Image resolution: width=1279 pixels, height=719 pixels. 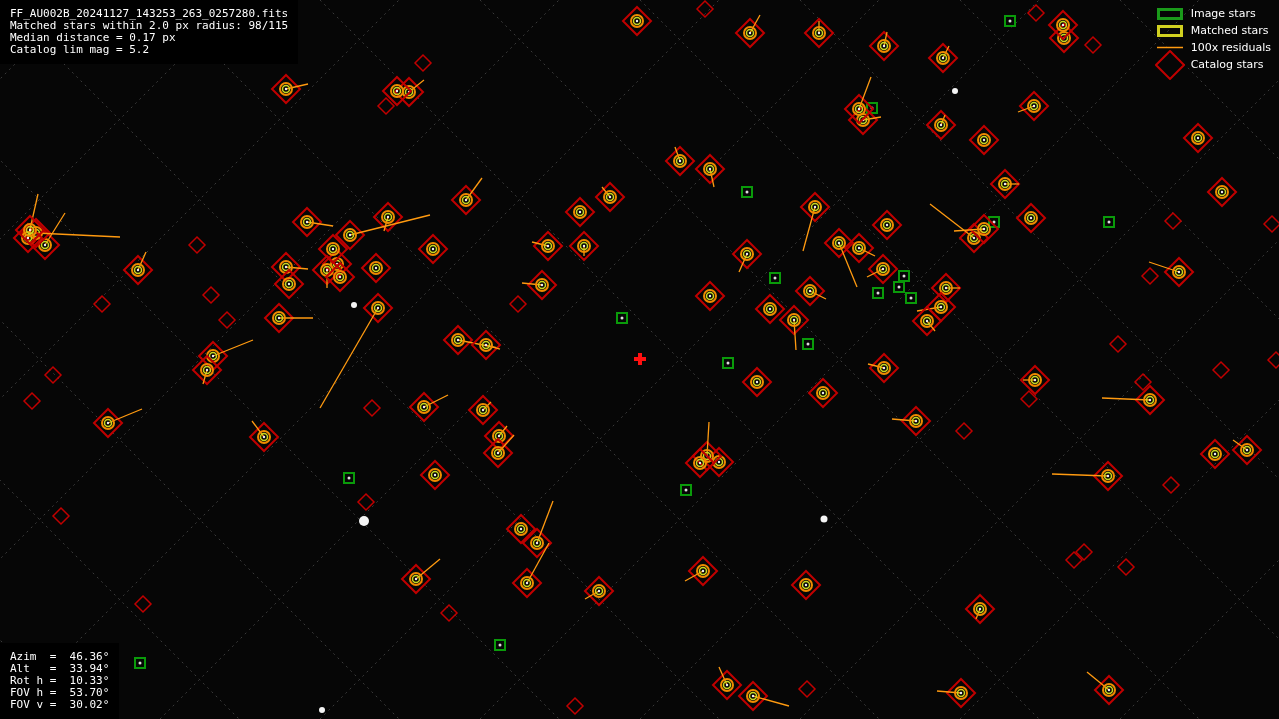 What do you see at coordinates (60, 669) in the screenshot?
I see `info-text: Alt = 33.94°` at bounding box center [60, 669].